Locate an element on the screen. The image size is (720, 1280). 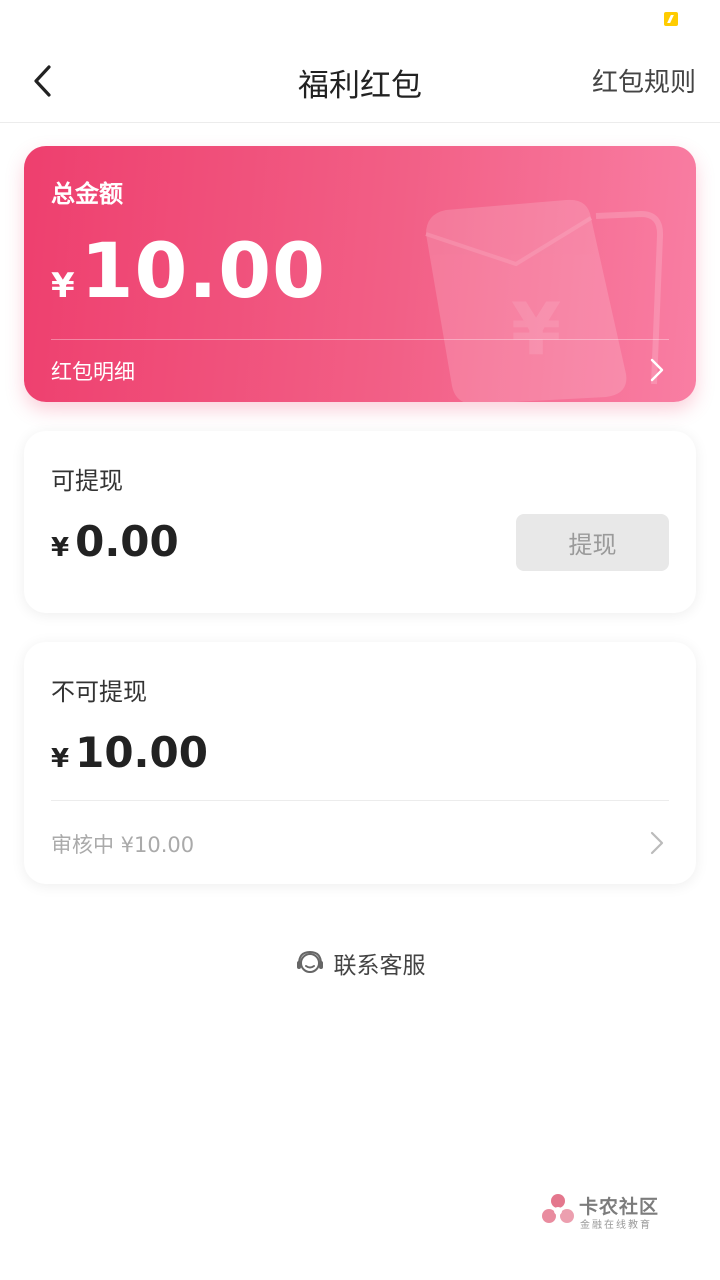
red-packet-rules-link: 红包规则 is located at coordinates (644, 80).